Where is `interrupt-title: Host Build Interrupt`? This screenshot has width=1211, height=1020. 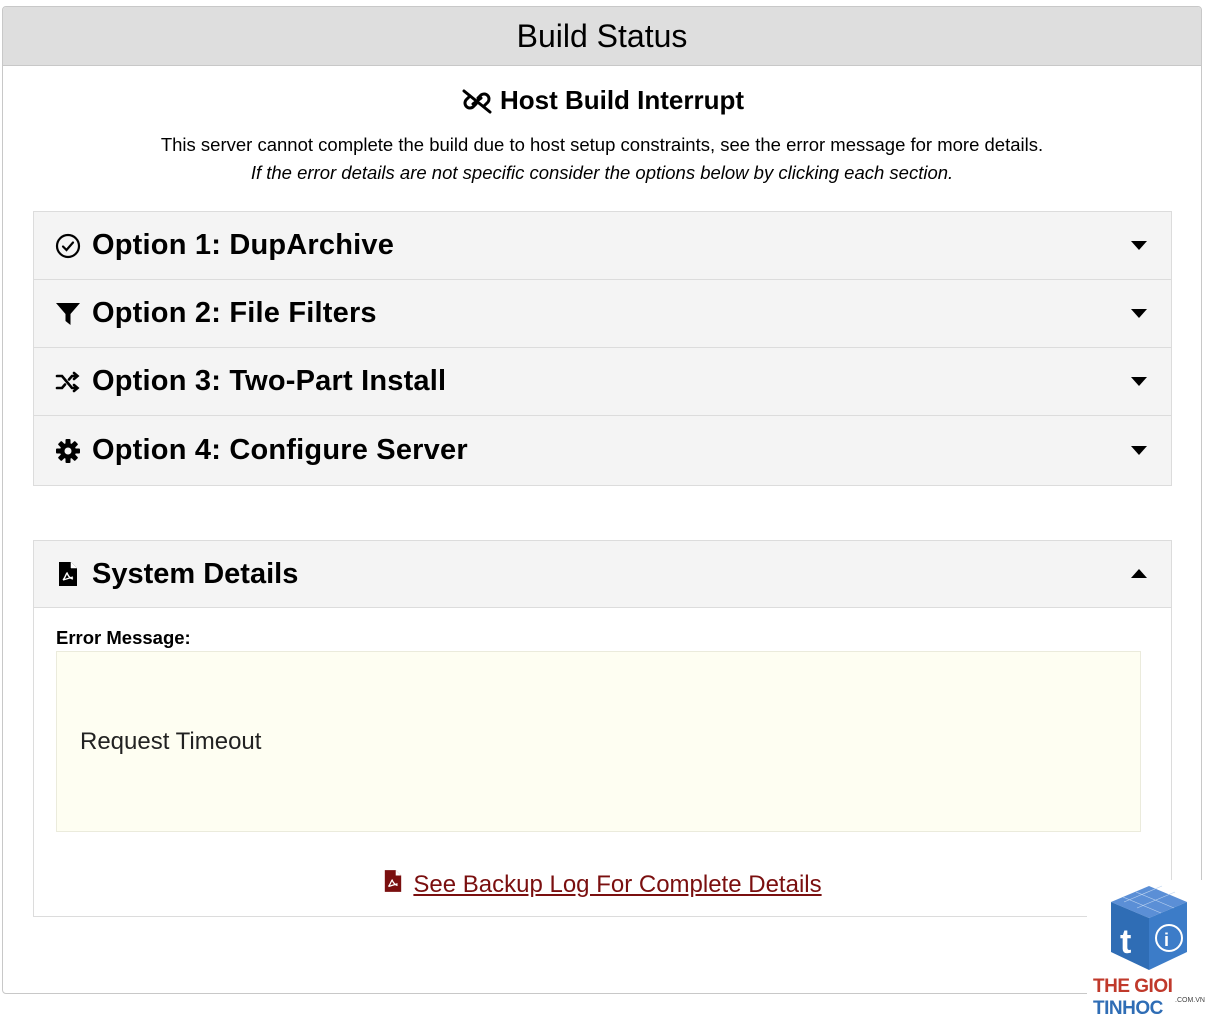
interrupt-title: Host Build Interrupt is located at coordinates (622, 100).